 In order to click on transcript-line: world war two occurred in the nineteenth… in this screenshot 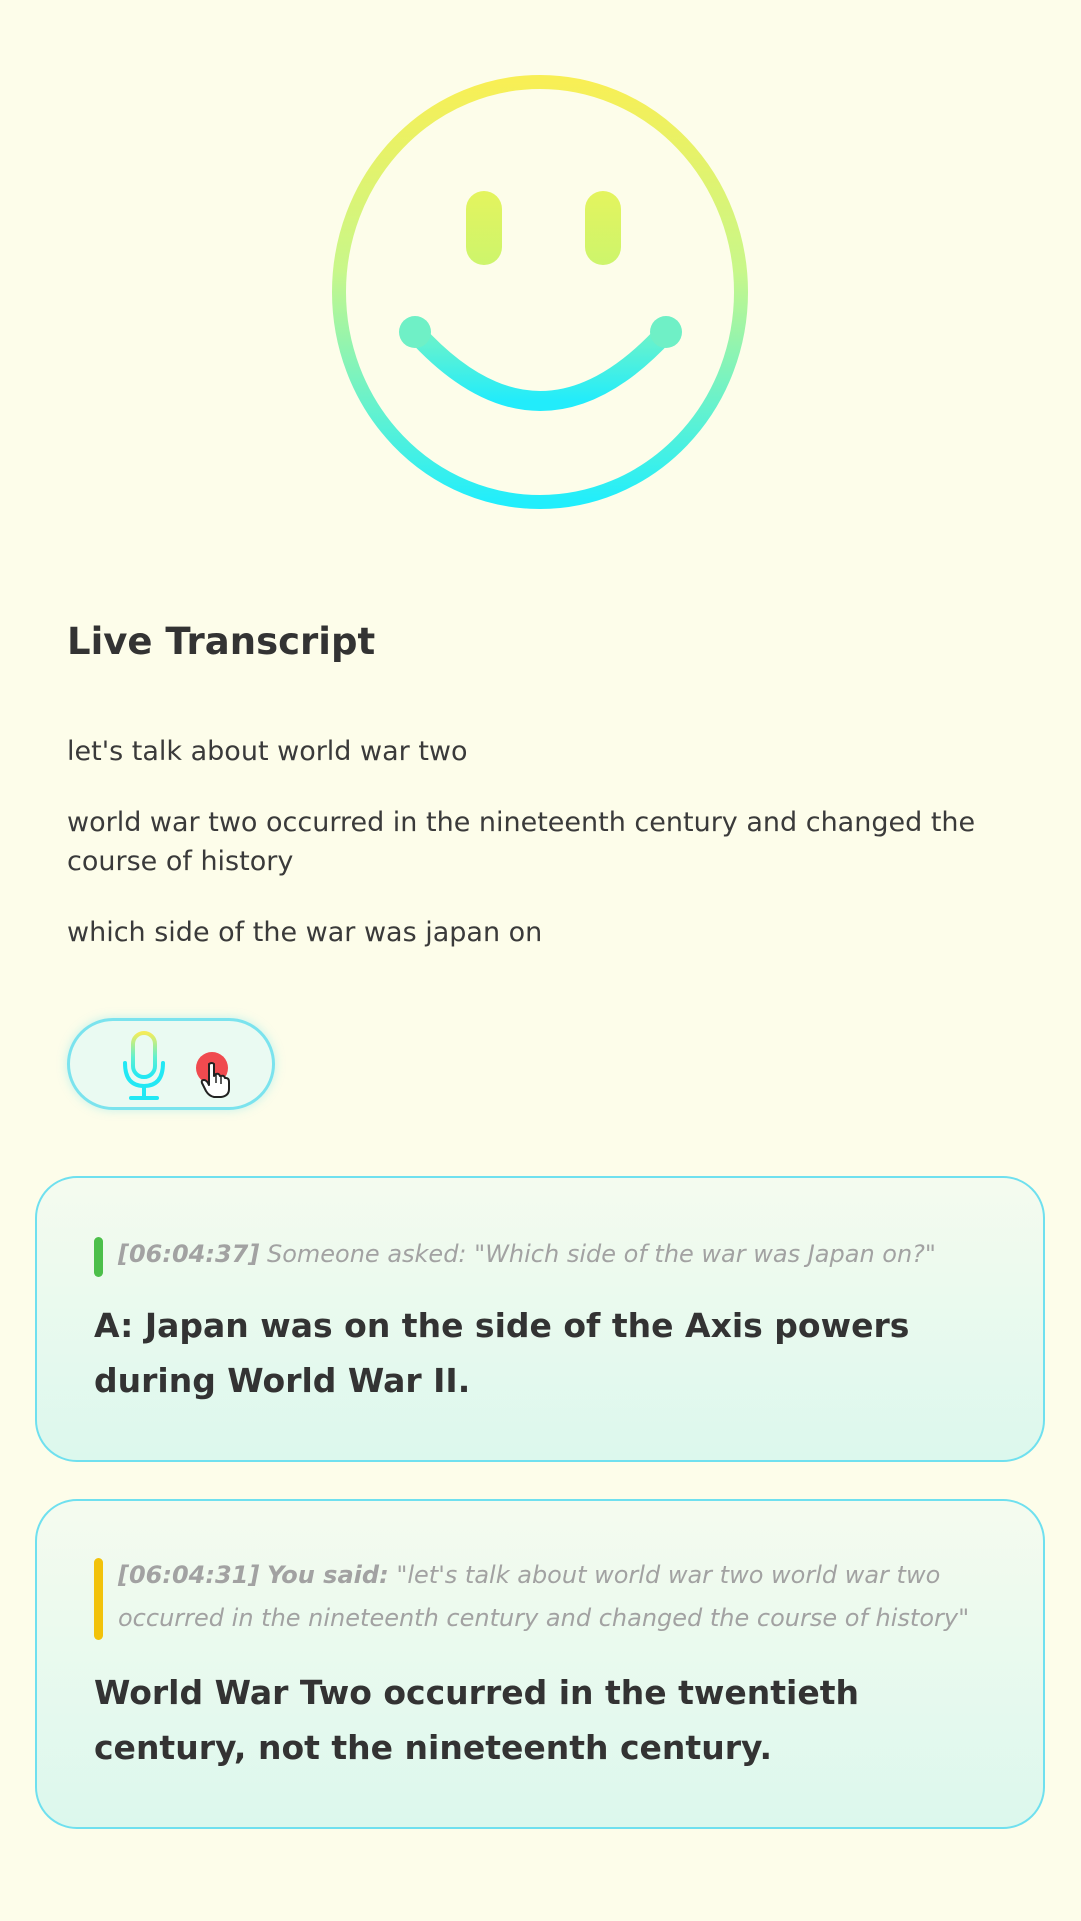, I will do `click(521, 842)`.